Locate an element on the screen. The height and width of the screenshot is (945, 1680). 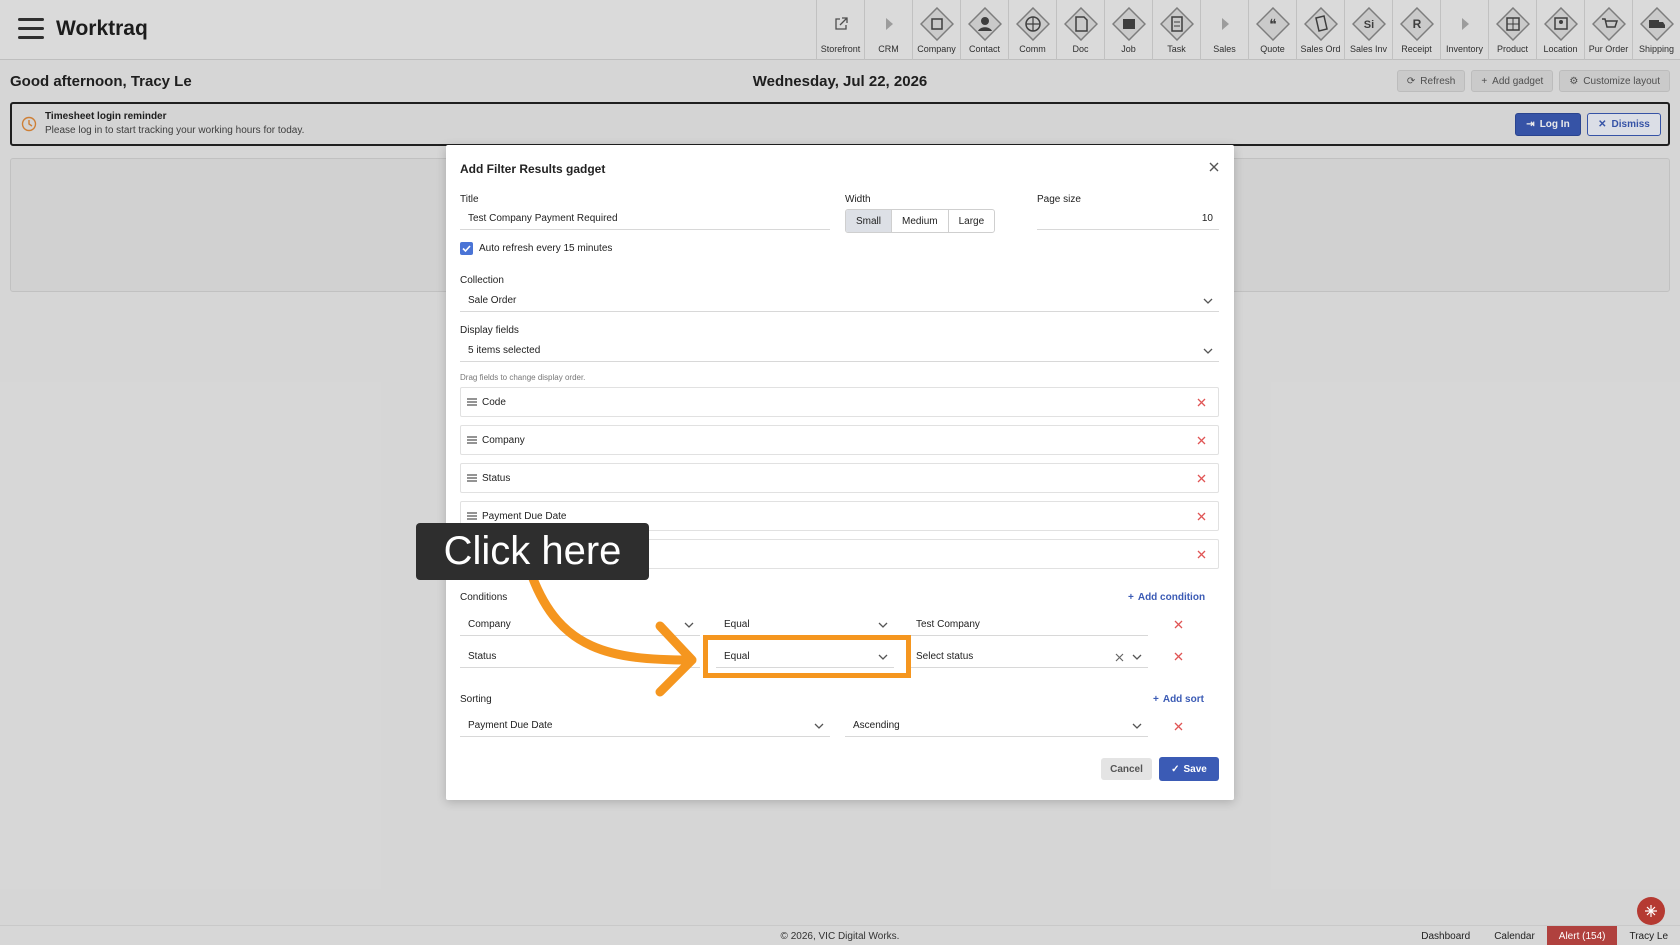
sort-field-select: Payment Due Date is located at coordinates (645, 726).